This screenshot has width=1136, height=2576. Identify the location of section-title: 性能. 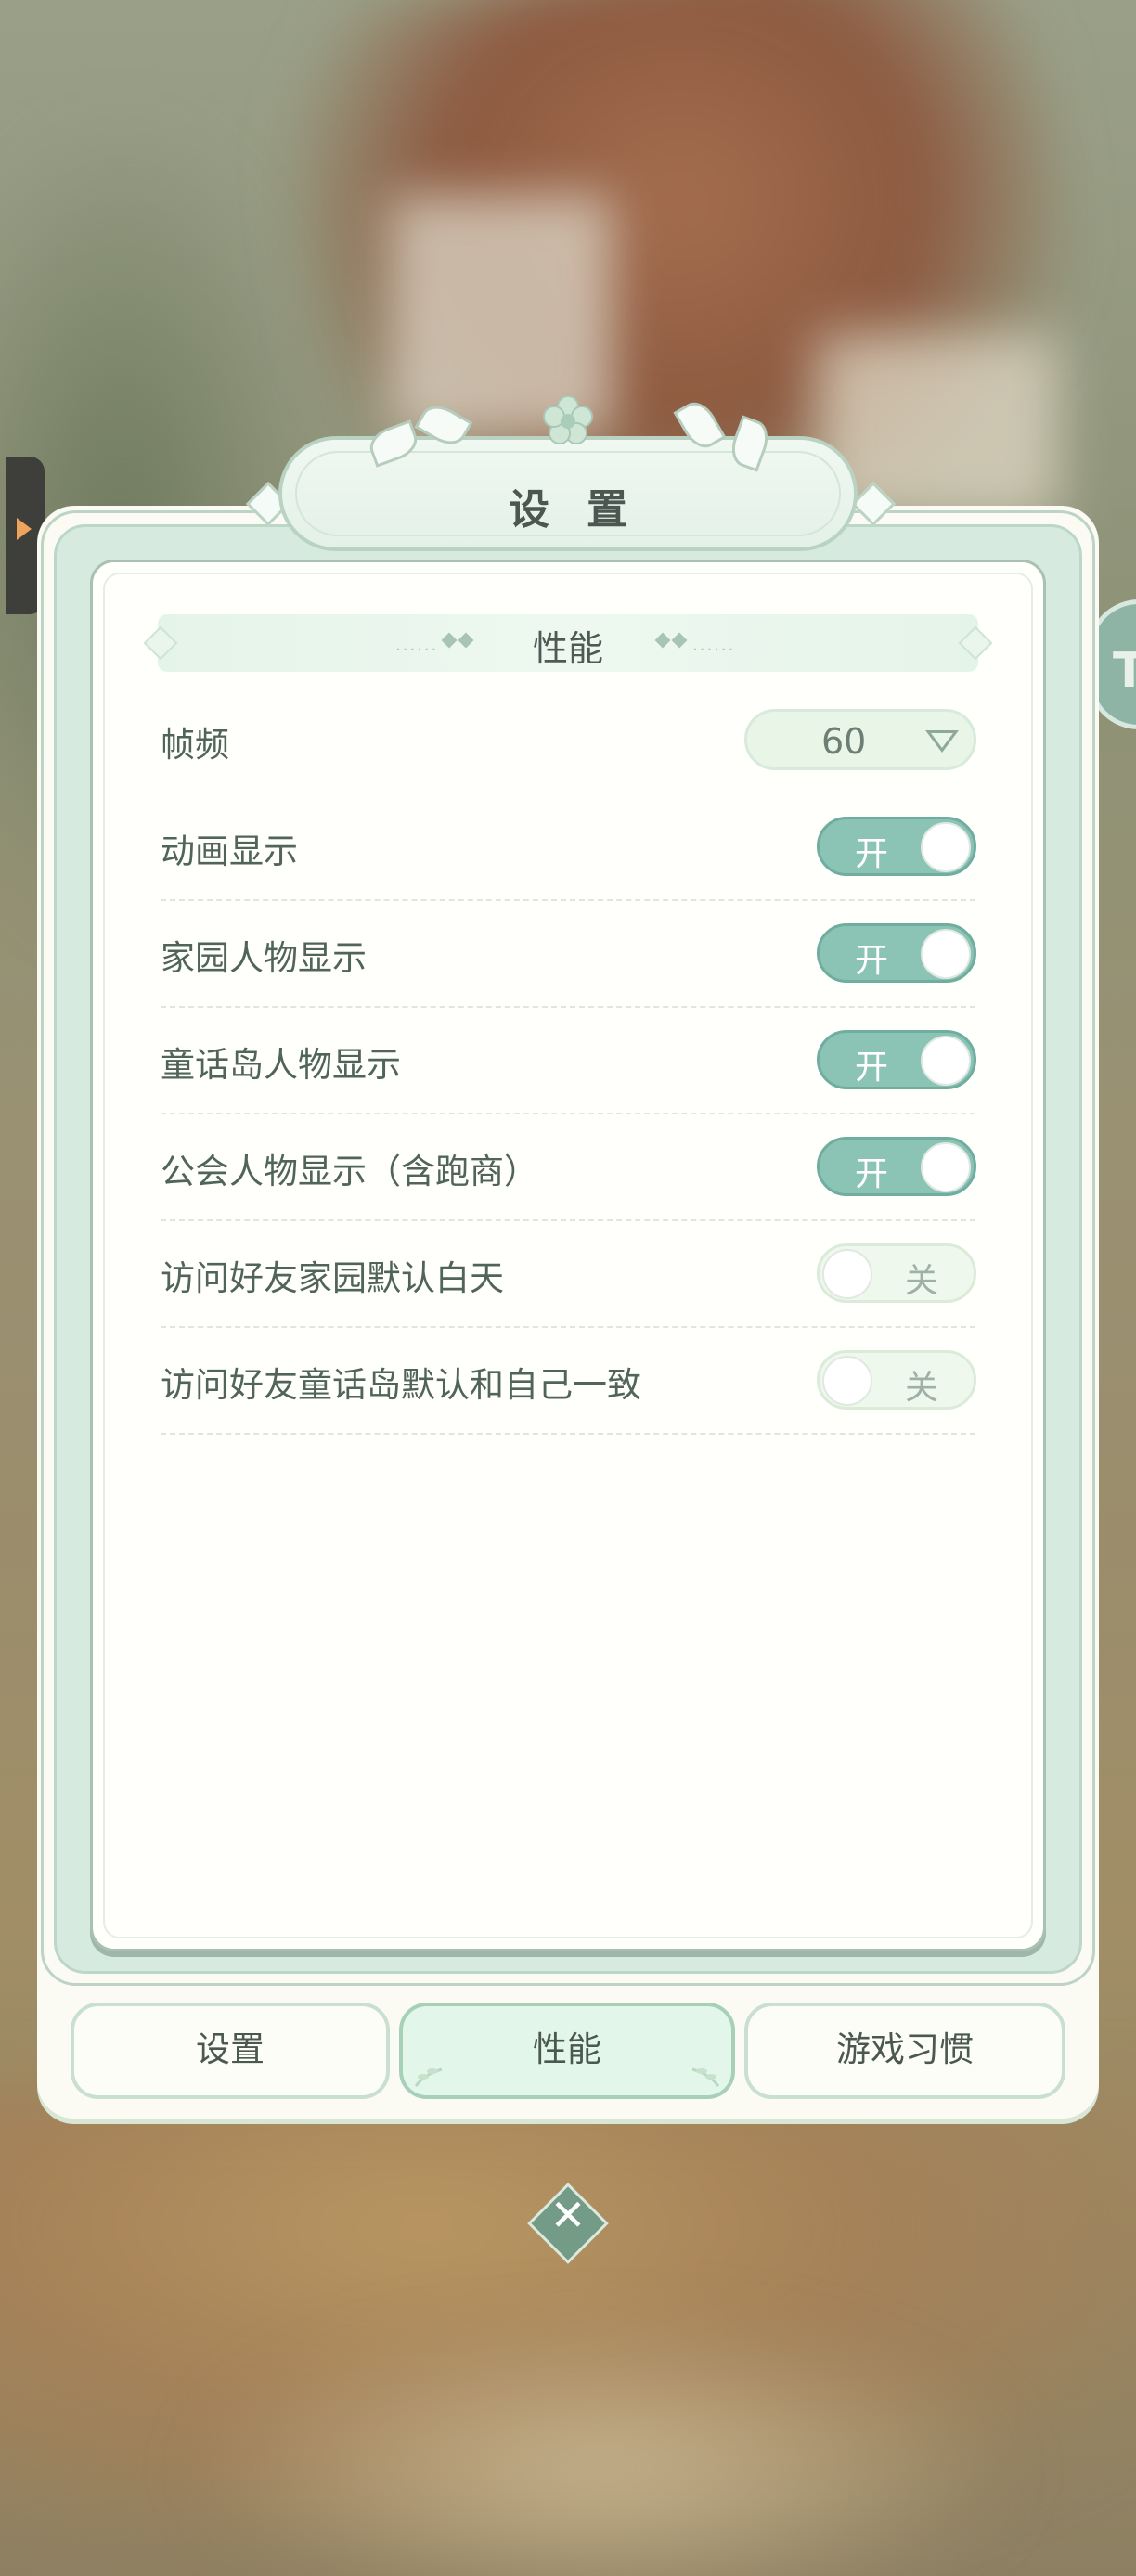
(567, 648).